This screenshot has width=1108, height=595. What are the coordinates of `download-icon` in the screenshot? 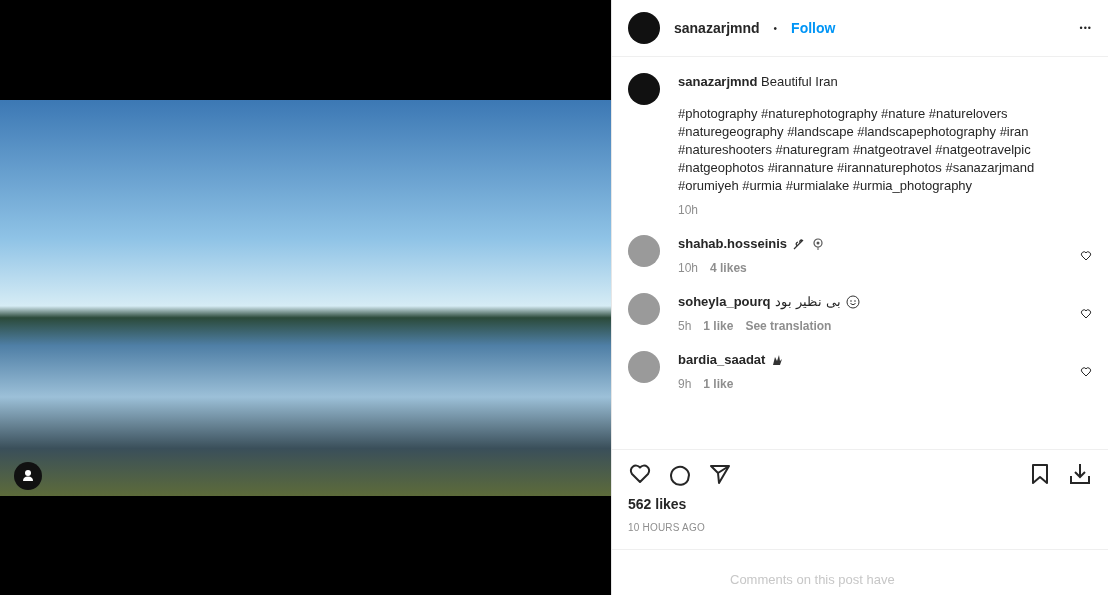 It's located at (1080, 474).